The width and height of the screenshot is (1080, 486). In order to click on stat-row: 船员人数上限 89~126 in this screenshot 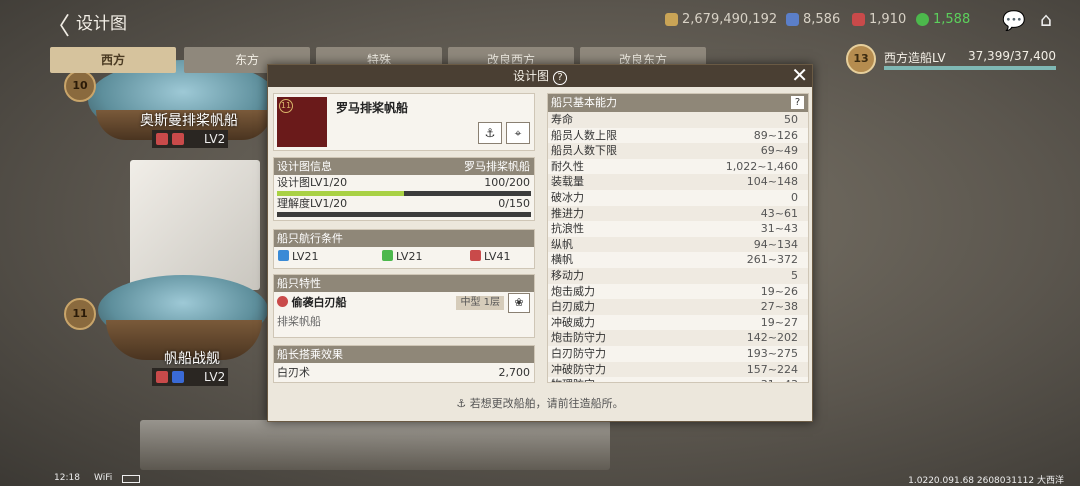, I will do `click(678, 136)`.